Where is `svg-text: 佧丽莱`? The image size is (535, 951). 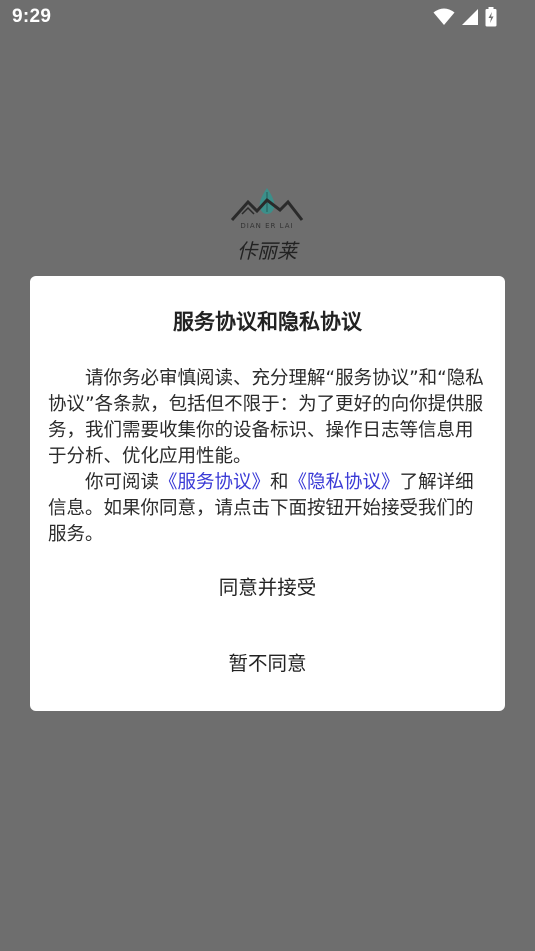 svg-text: 佧丽莱 is located at coordinates (268, 251).